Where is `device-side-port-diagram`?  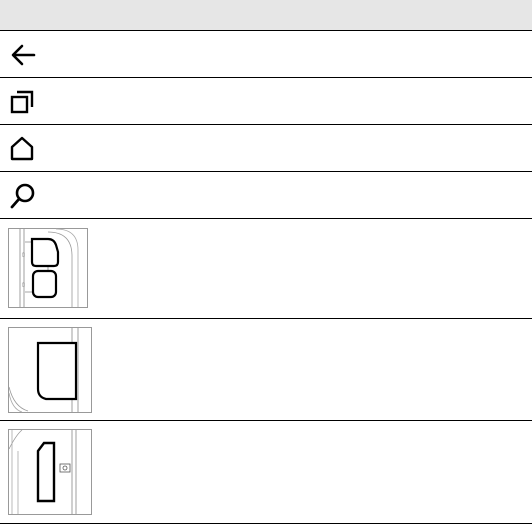 device-side-port-diagram is located at coordinates (50, 472).